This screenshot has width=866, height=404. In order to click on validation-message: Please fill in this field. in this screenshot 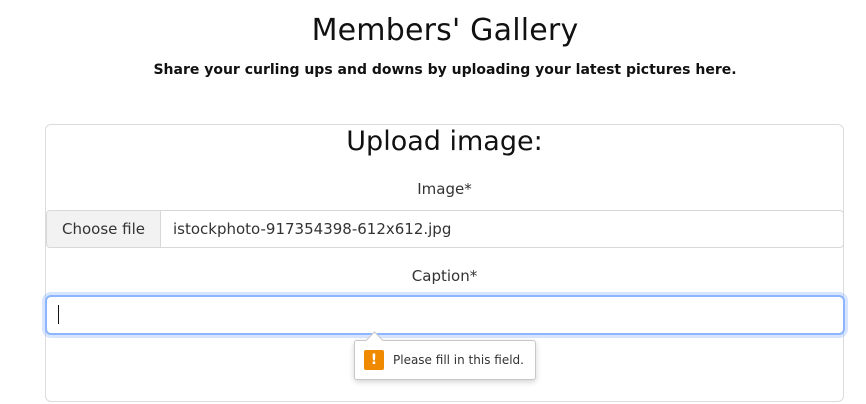, I will do `click(458, 360)`.